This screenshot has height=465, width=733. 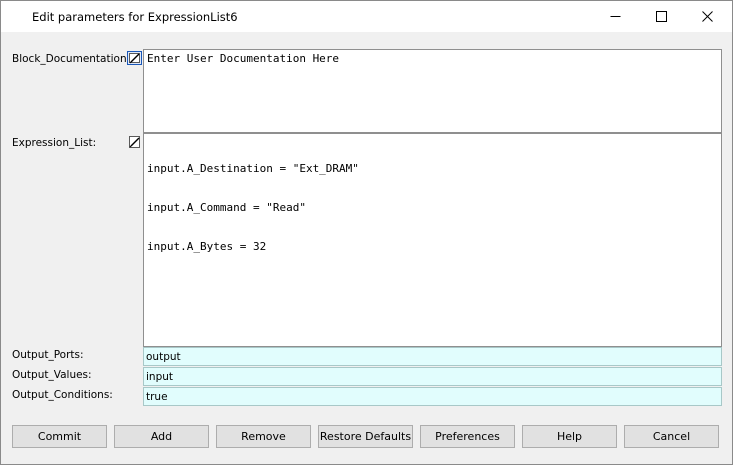 I want to click on maximize-button, so click(x=661, y=16).